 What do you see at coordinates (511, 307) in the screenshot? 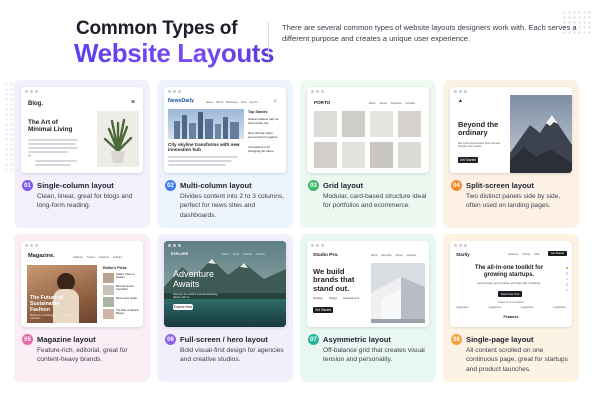
I see `logo-row: Logoipsum Logoipsum Logoipsum Logoipsum` at bounding box center [511, 307].